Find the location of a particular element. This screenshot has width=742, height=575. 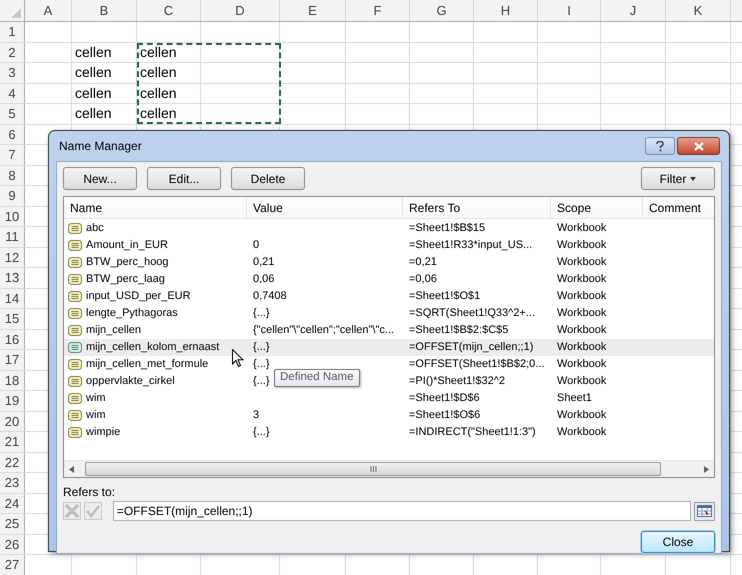

selected-row-highlight is located at coordinates (389, 347).